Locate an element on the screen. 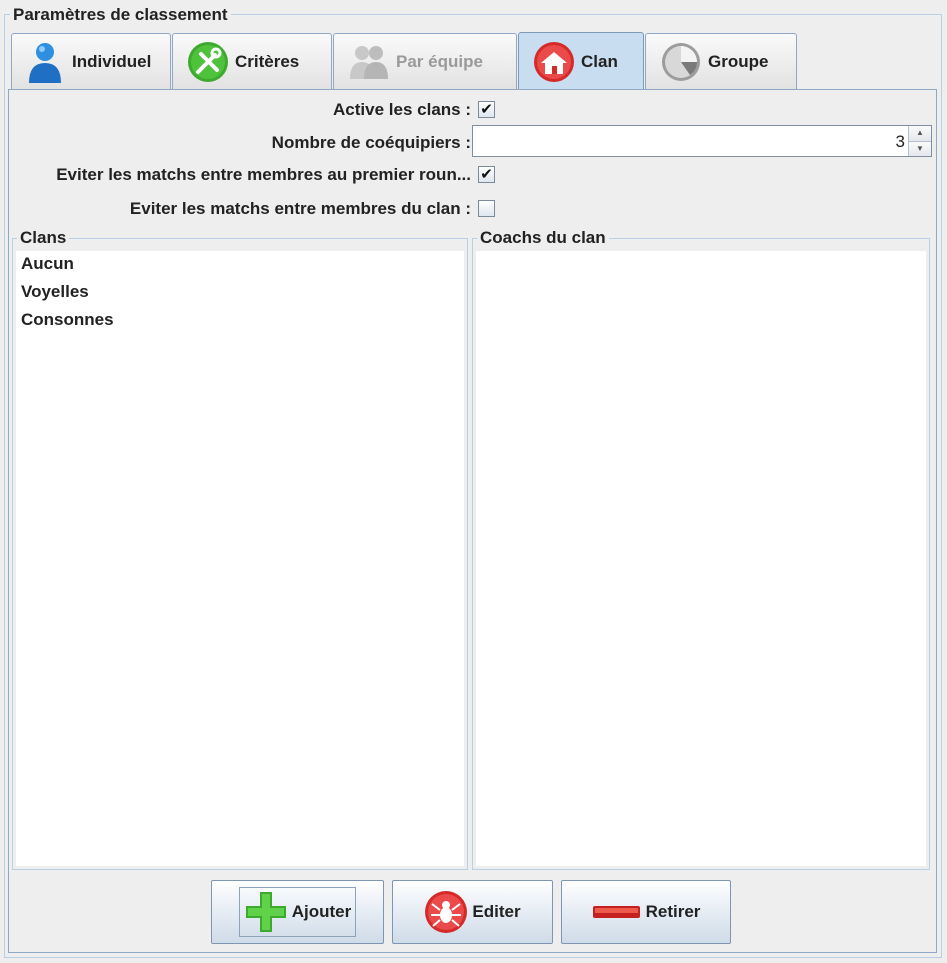  tab-individuel: Individuel is located at coordinates (91, 61).